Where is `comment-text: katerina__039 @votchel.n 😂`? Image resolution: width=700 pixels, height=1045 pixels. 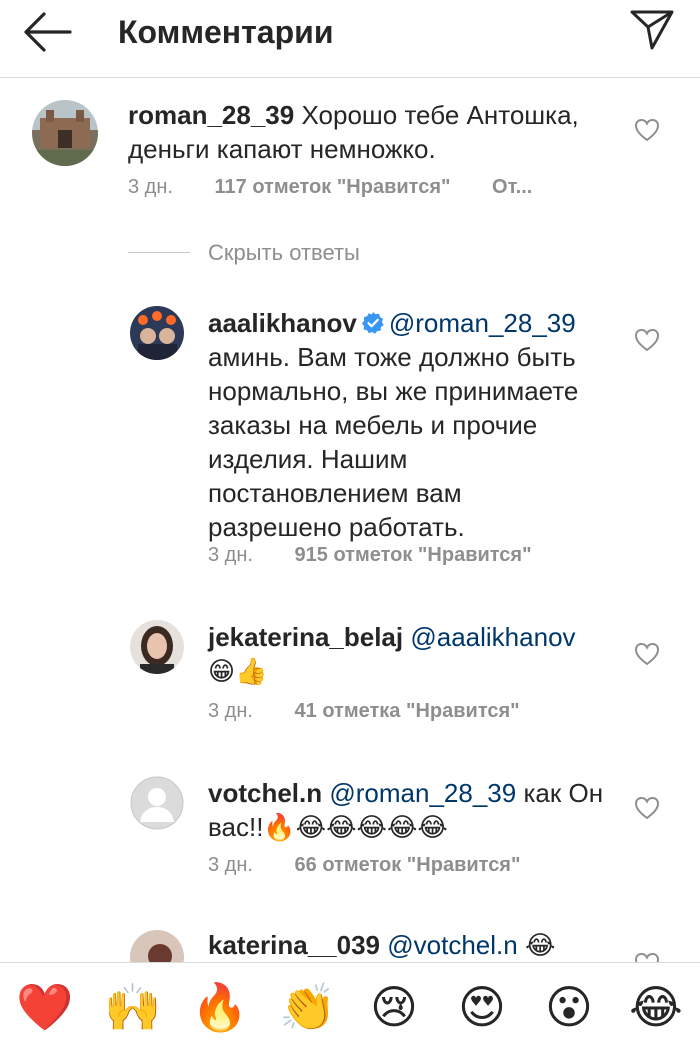
comment-text: katerina__039 @votchel.n 😂 is located at coordinates (418, 945).